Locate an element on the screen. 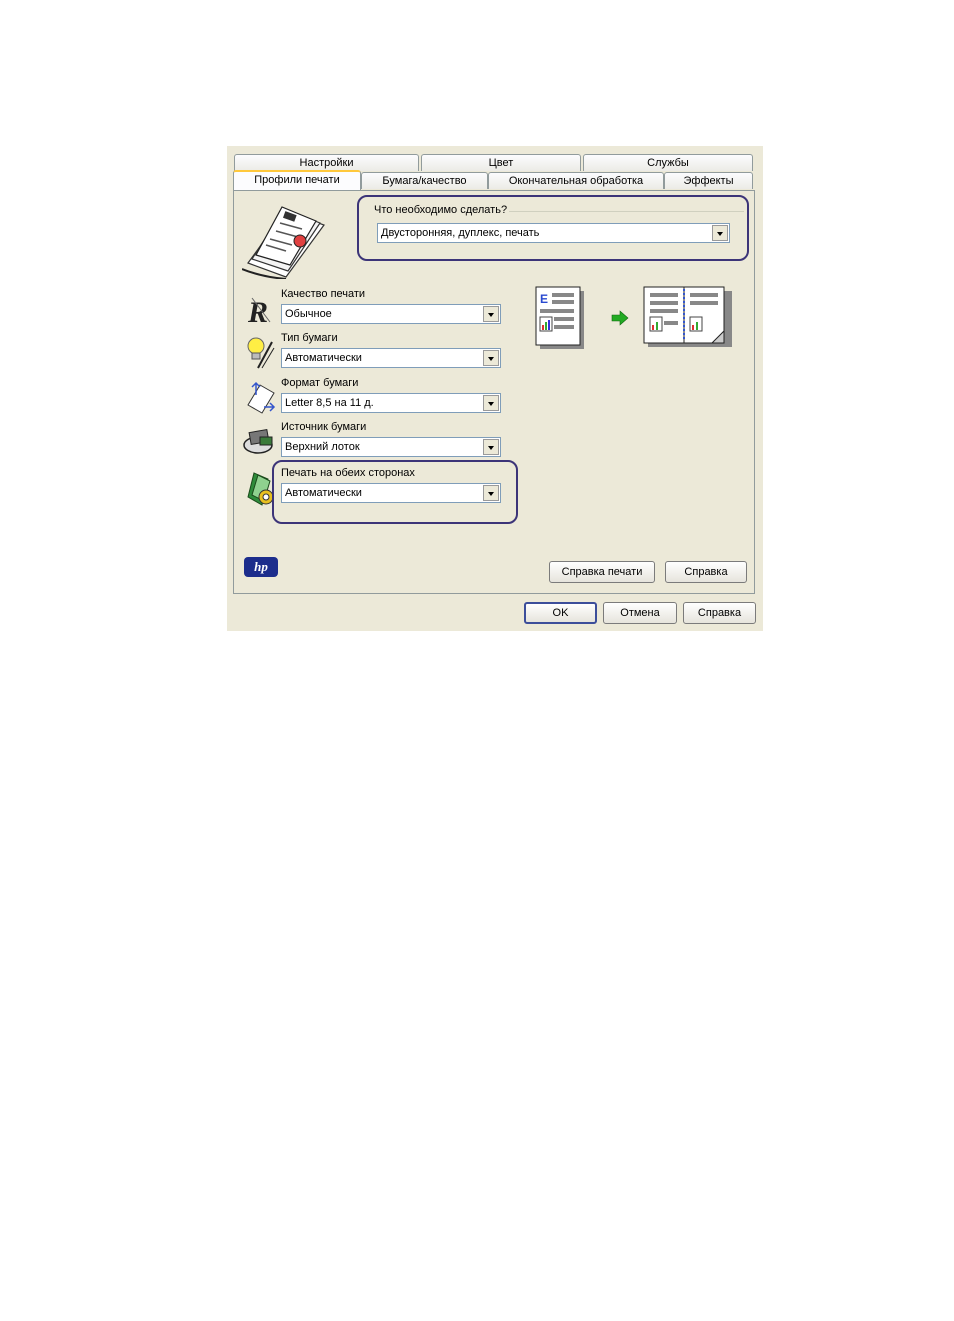  cancel-button: Отмена is located at coordinates (640, 613).